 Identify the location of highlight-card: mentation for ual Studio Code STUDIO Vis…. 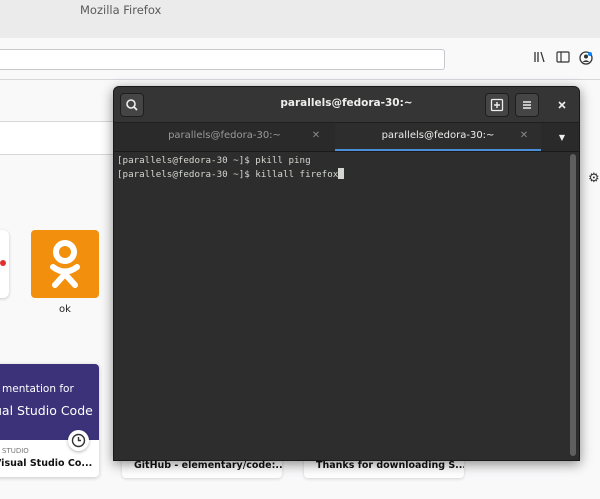
(49, 420).